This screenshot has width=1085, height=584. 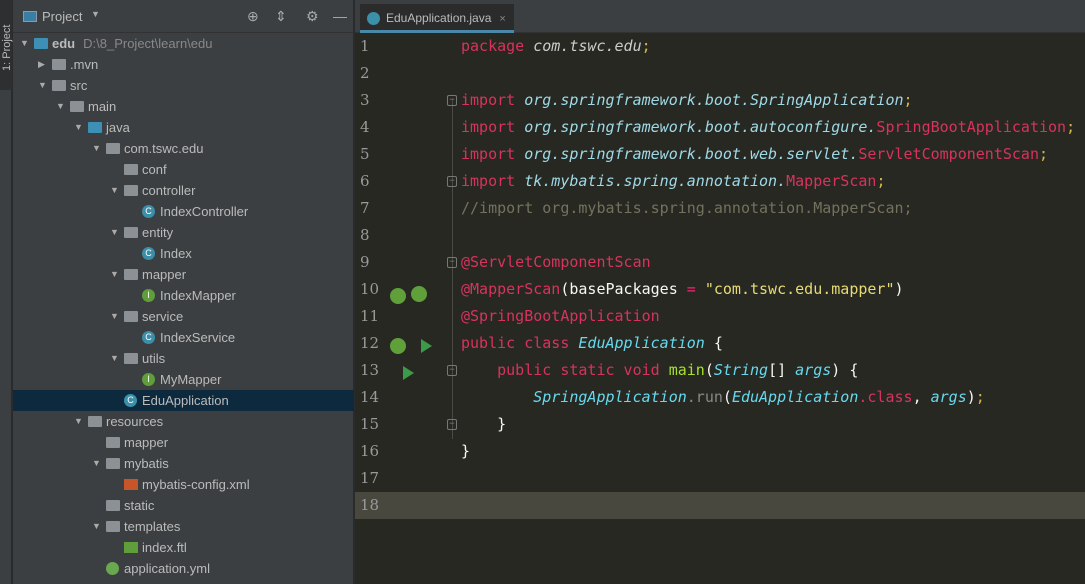 I want to click on chevron-down-icon: ▼, so click(x=95, y=14).